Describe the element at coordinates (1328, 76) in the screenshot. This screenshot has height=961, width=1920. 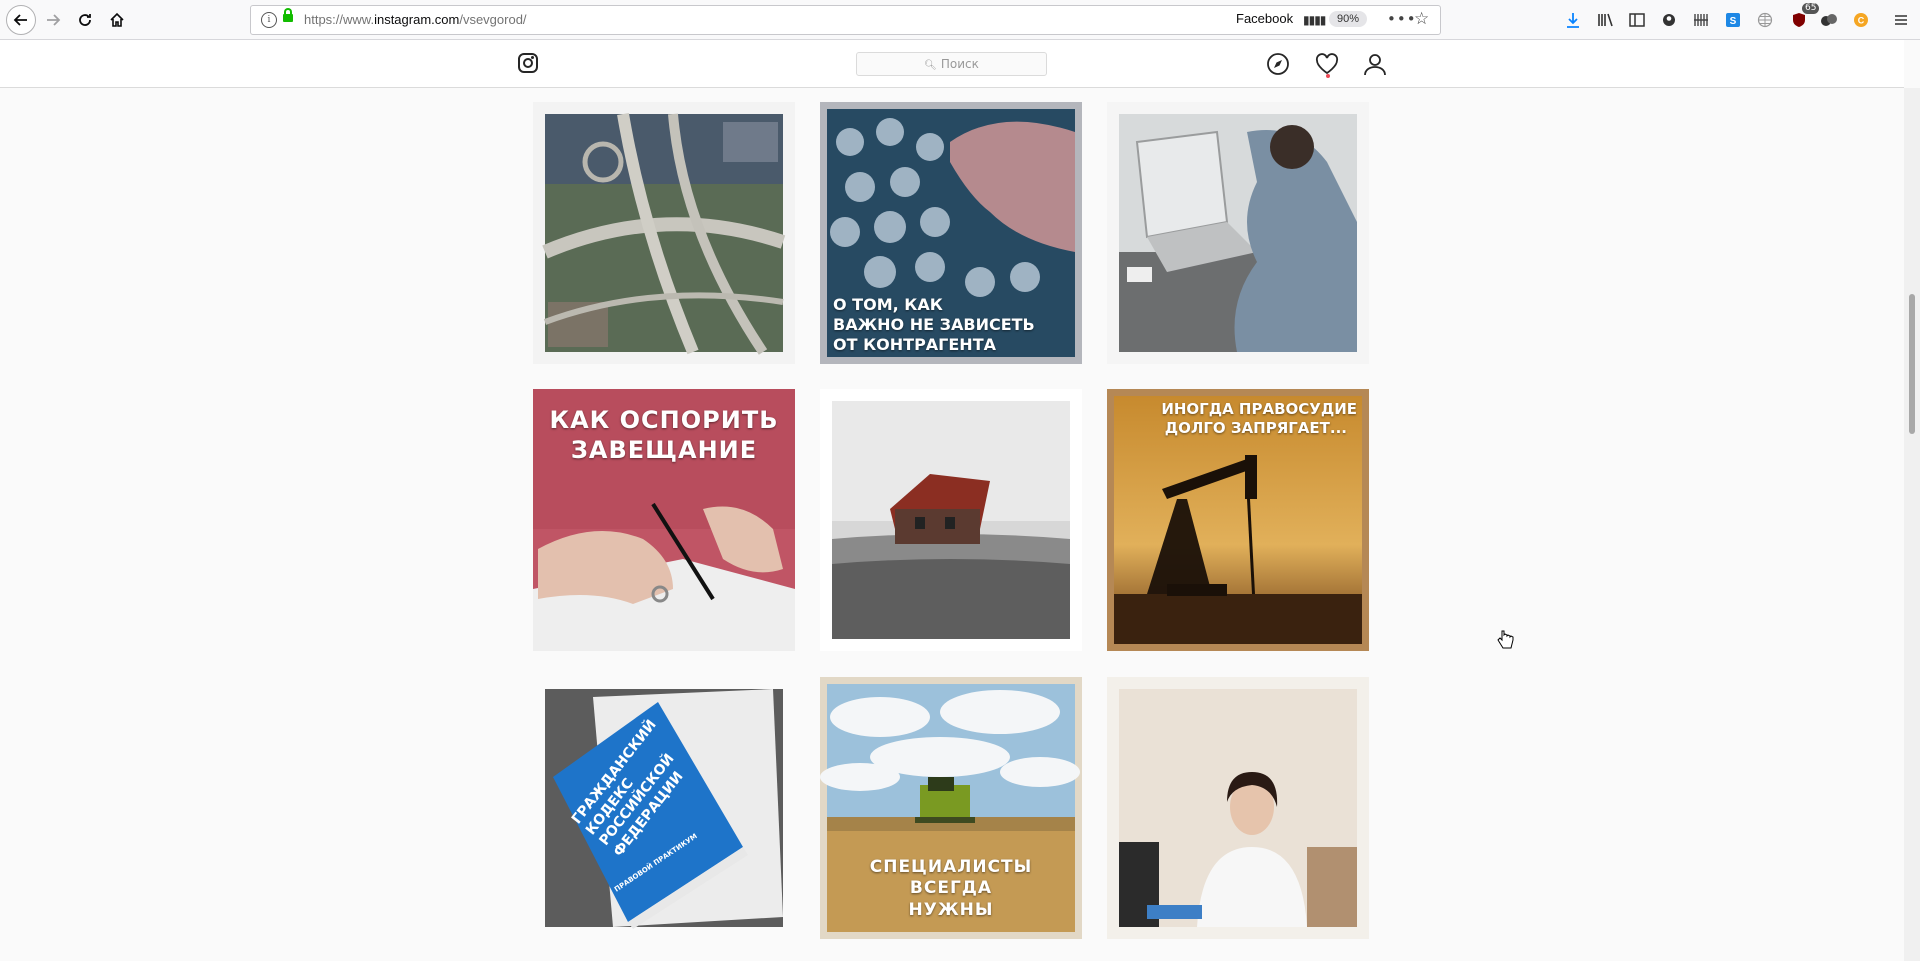
I see `activity-notification-dot` at that location.